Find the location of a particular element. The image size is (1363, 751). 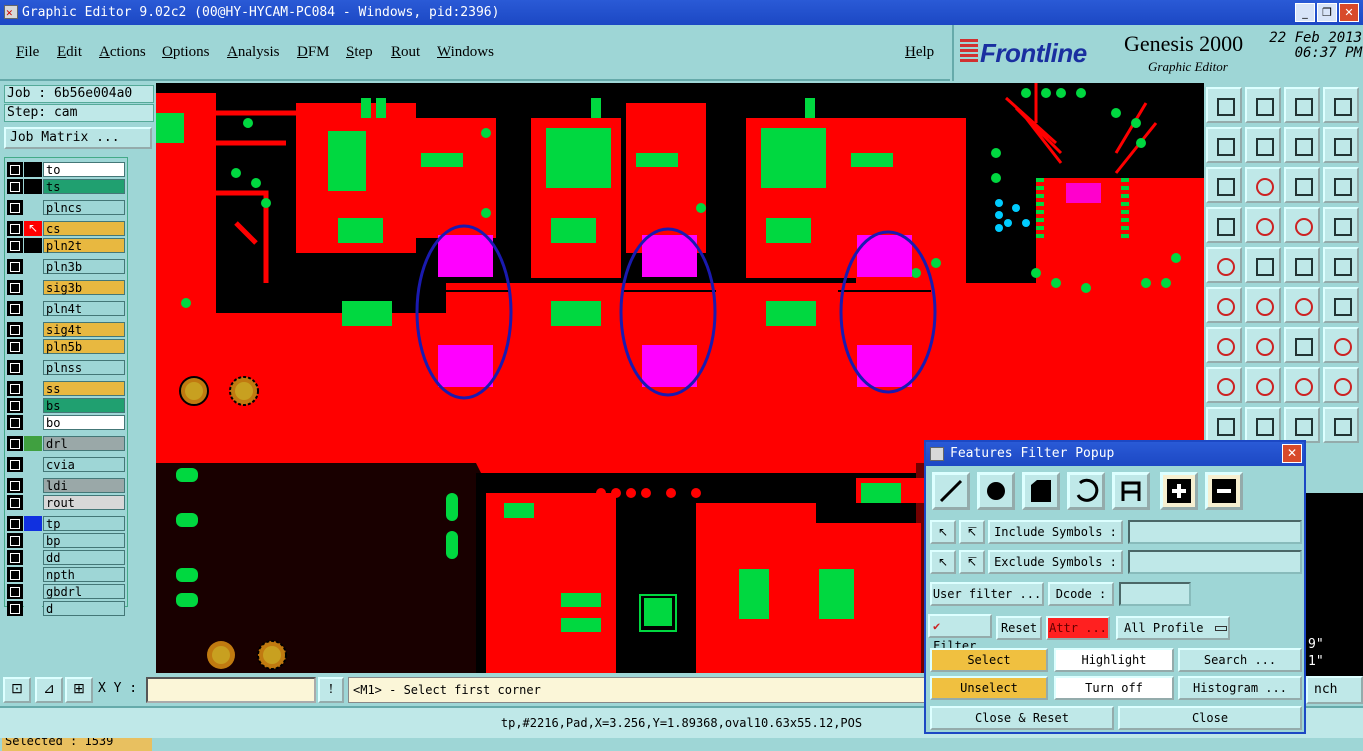

cut-icon is located at coordinates (1263, 385).